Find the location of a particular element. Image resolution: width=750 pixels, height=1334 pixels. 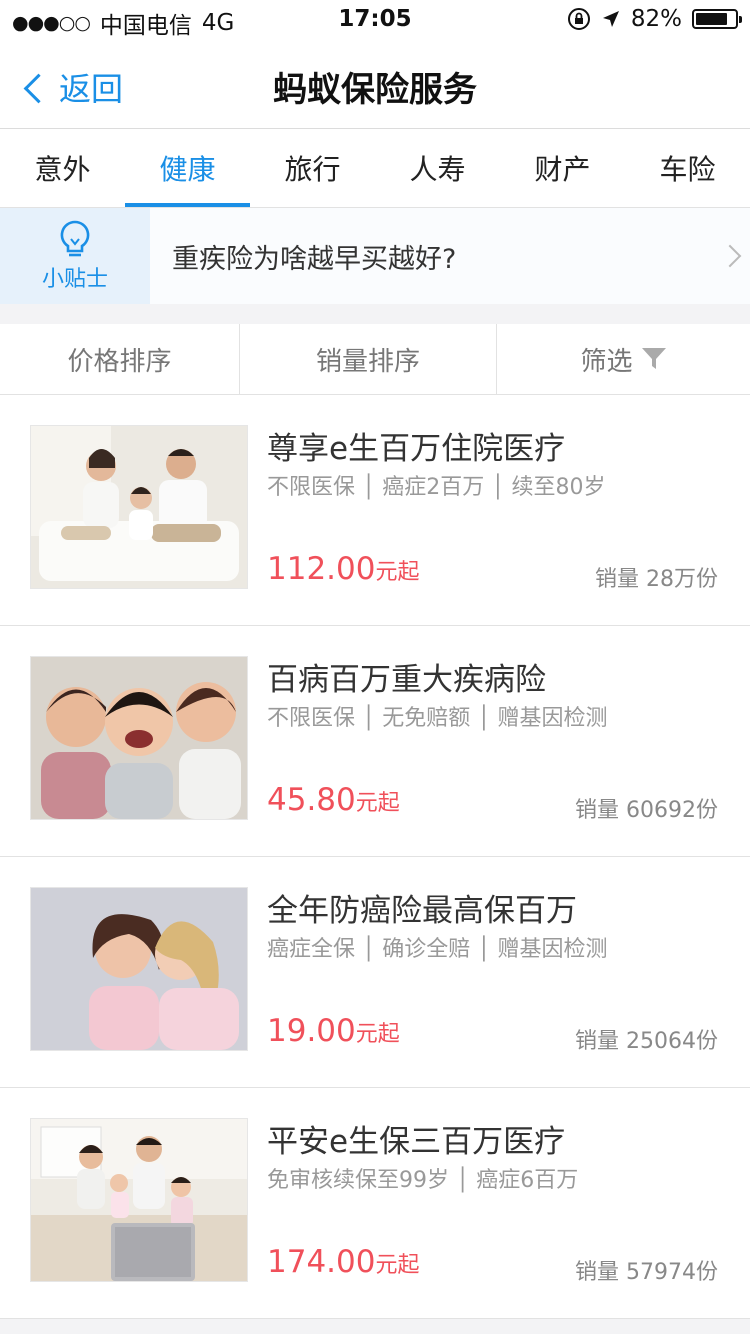

product-name: 尊享e生百万住院医疗 is located at coordinates (416, 449).